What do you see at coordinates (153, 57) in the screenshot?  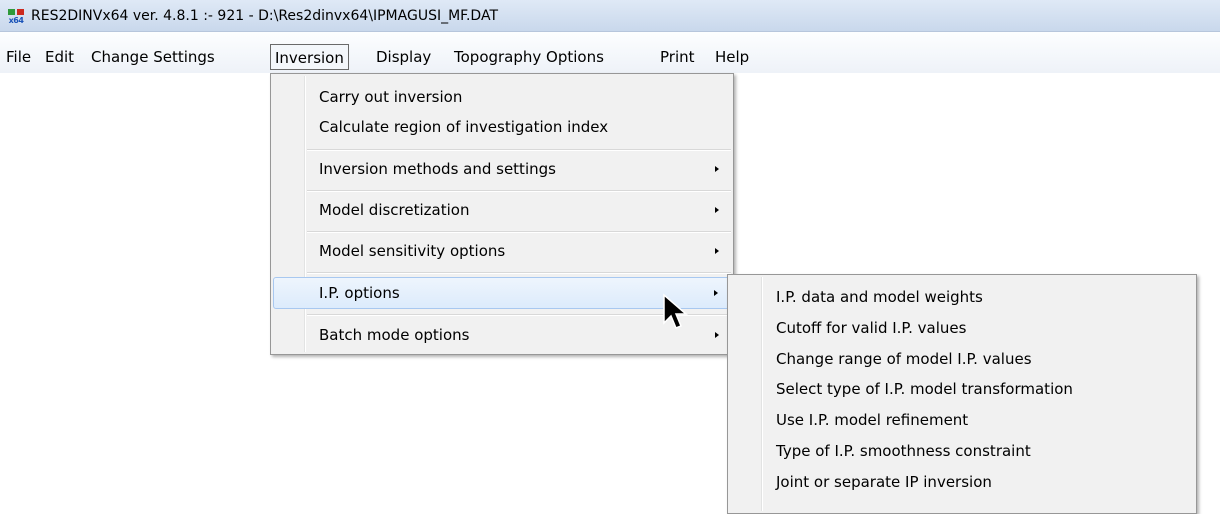 I see `menu-change-settings: Change Settings` at bounding box center [153, 57].